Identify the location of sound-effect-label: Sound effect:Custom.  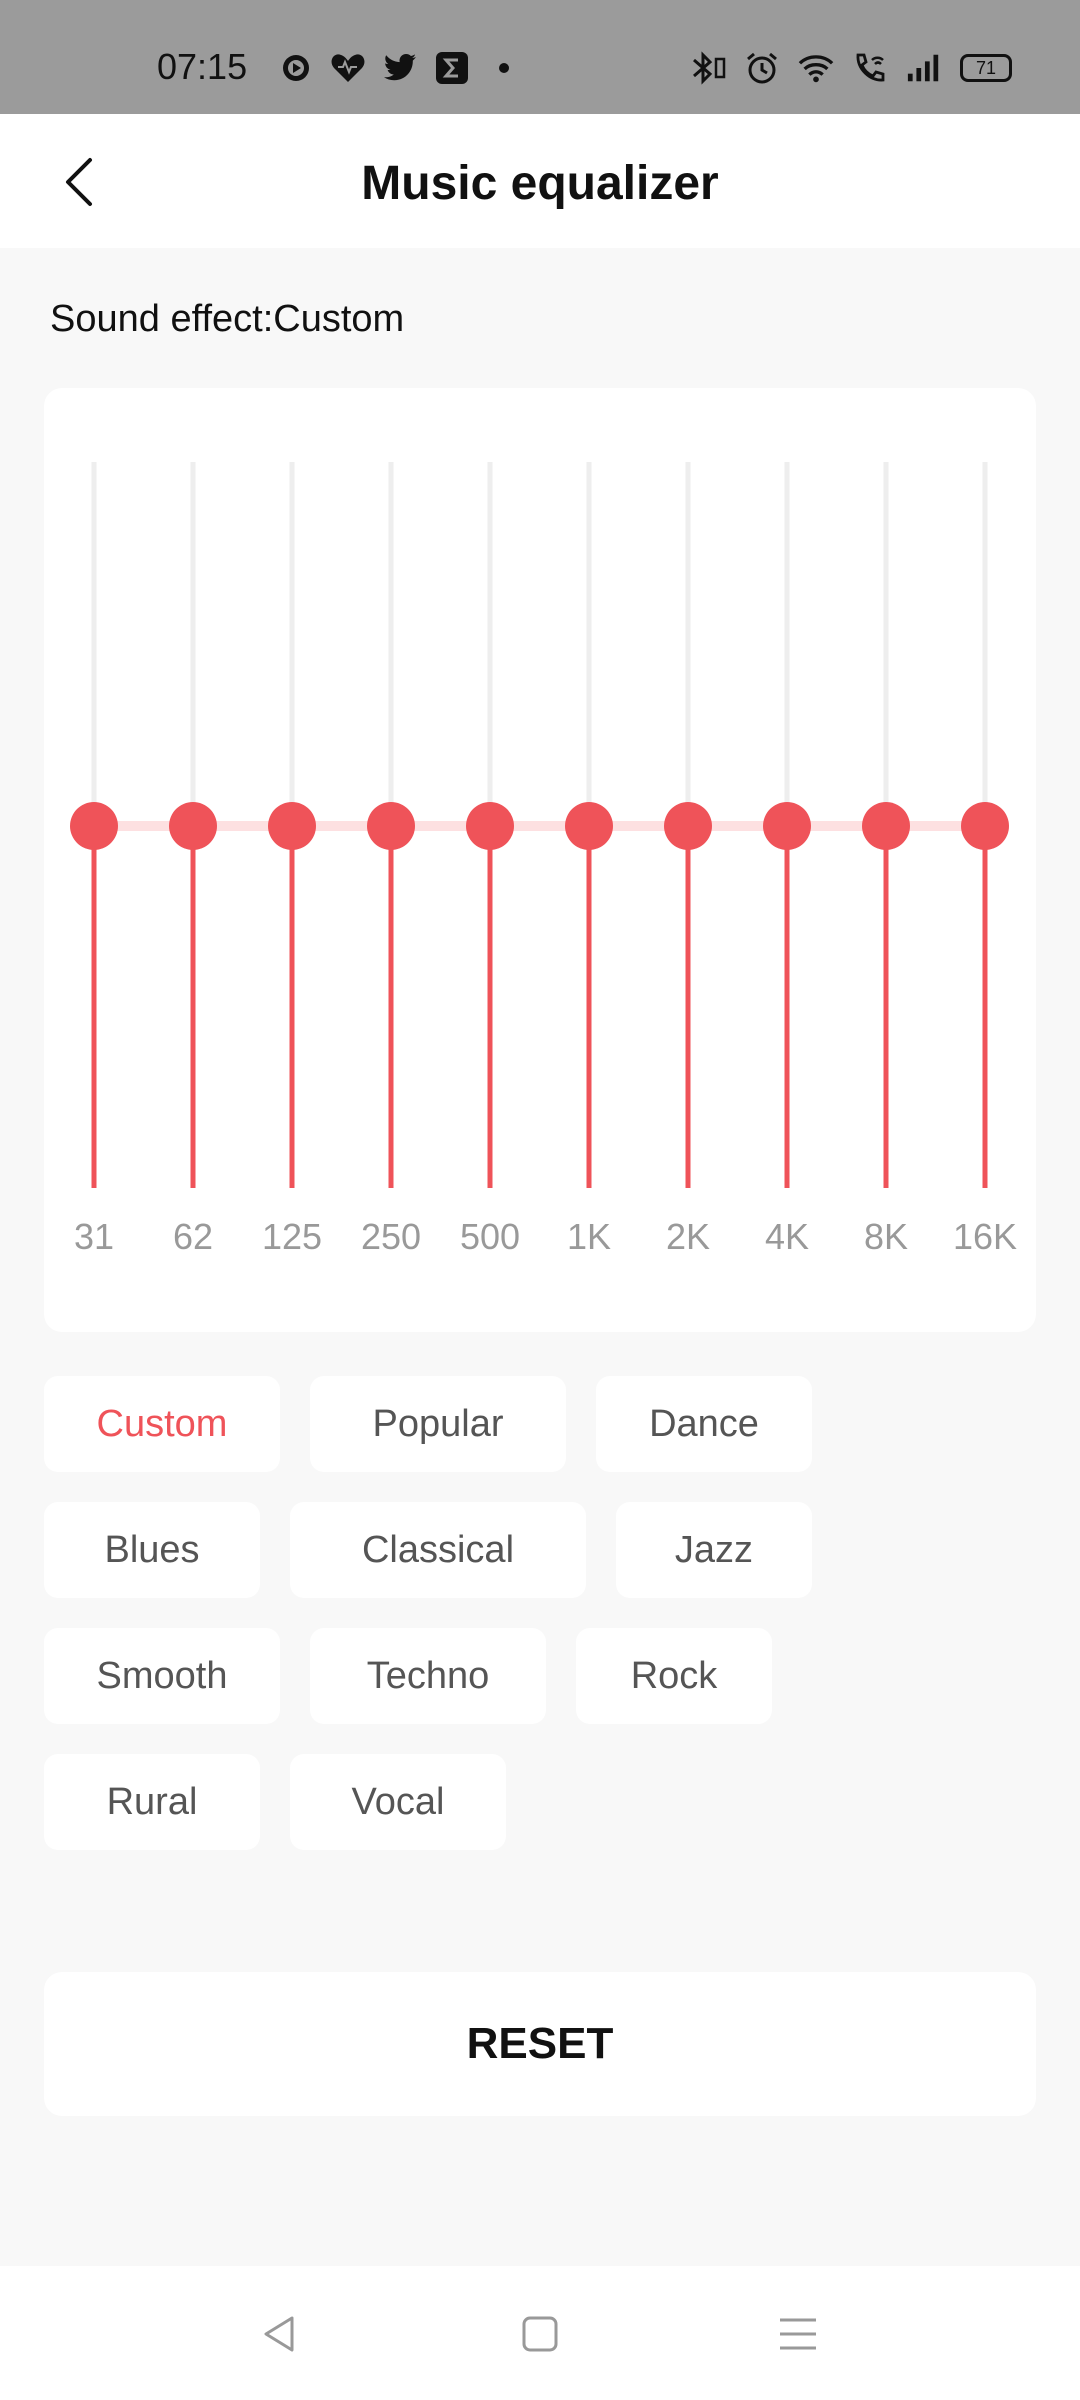
(227, 319).